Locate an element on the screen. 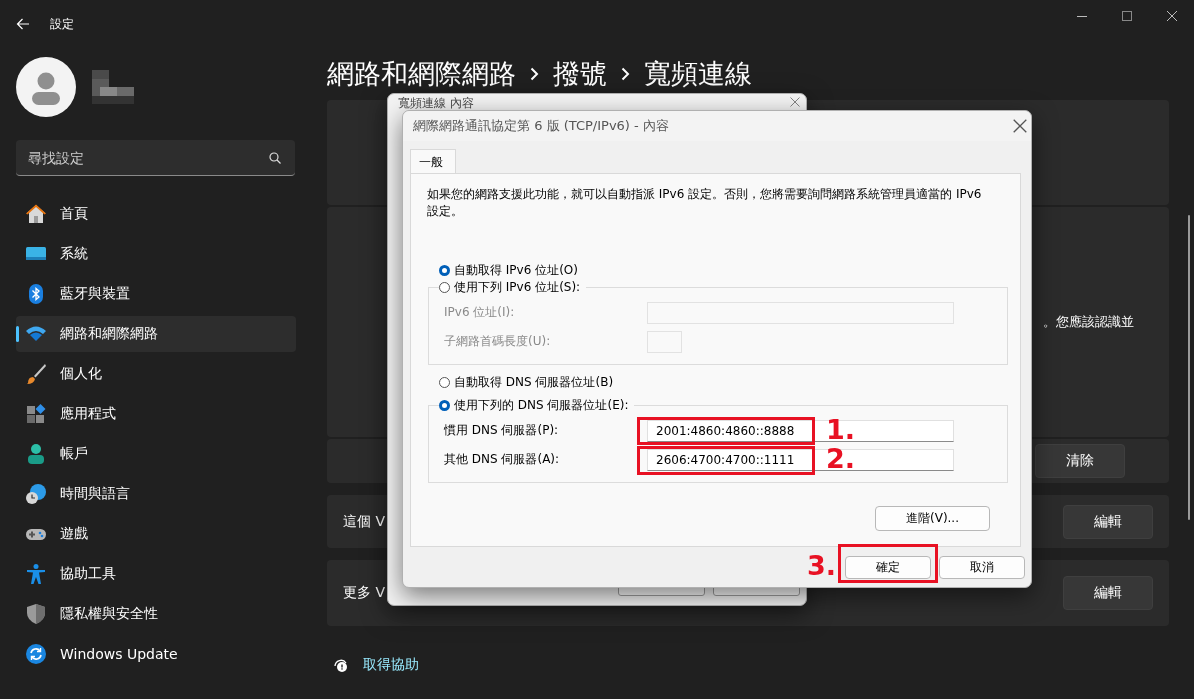 The width and height of the screenshot is (1194, 699). tab: 一般 is located at coordinates (433, 161).